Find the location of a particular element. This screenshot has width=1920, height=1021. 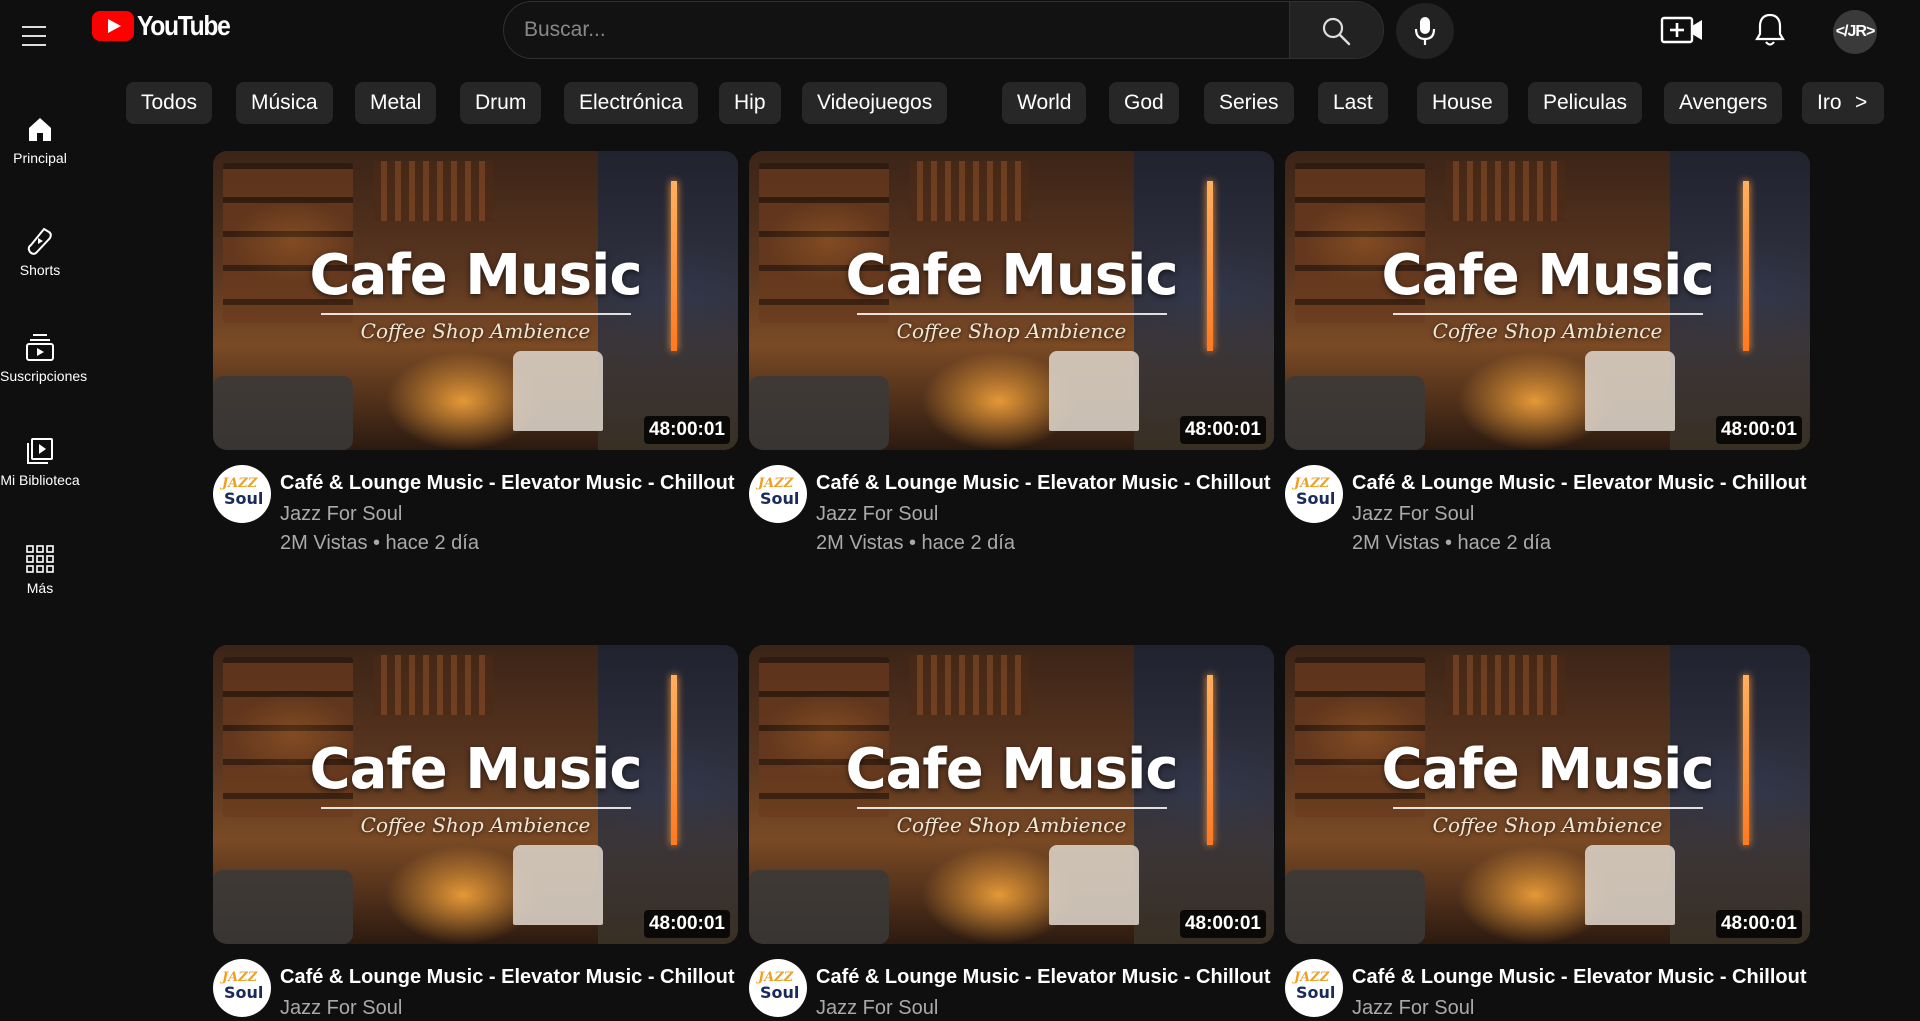

hamburger-icon is located at coordinates (34, 27).